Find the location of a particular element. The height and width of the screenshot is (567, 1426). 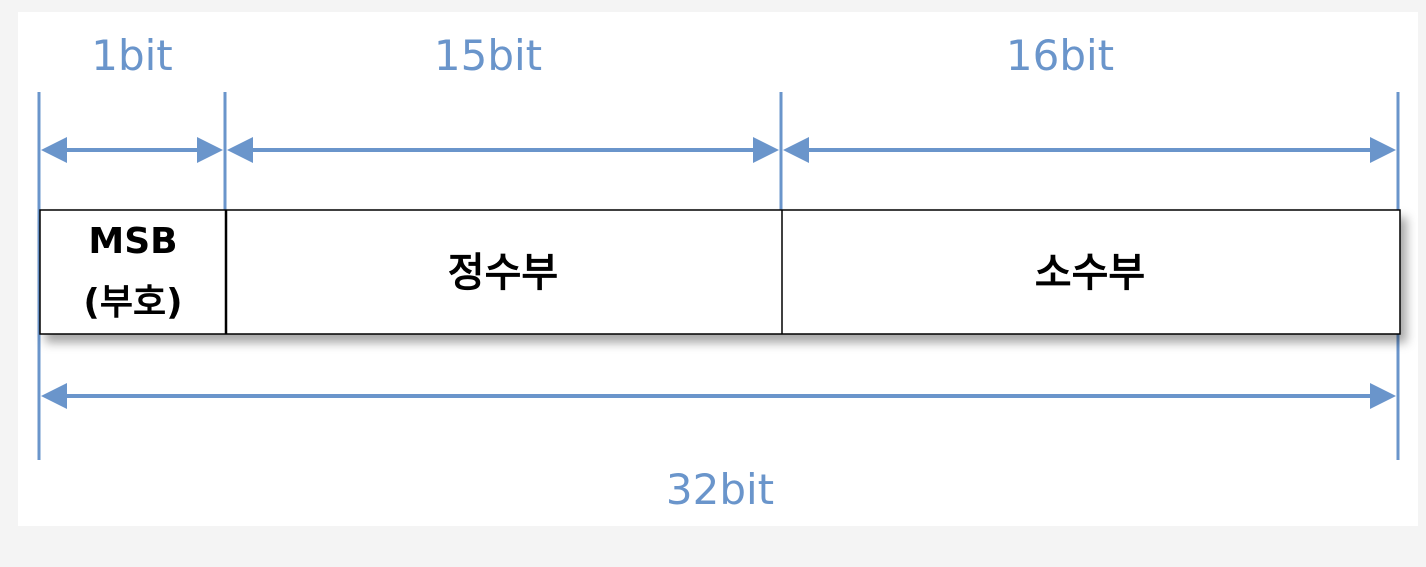

fraction-field-label: 소수부 is located at coordinates (1090, 273).